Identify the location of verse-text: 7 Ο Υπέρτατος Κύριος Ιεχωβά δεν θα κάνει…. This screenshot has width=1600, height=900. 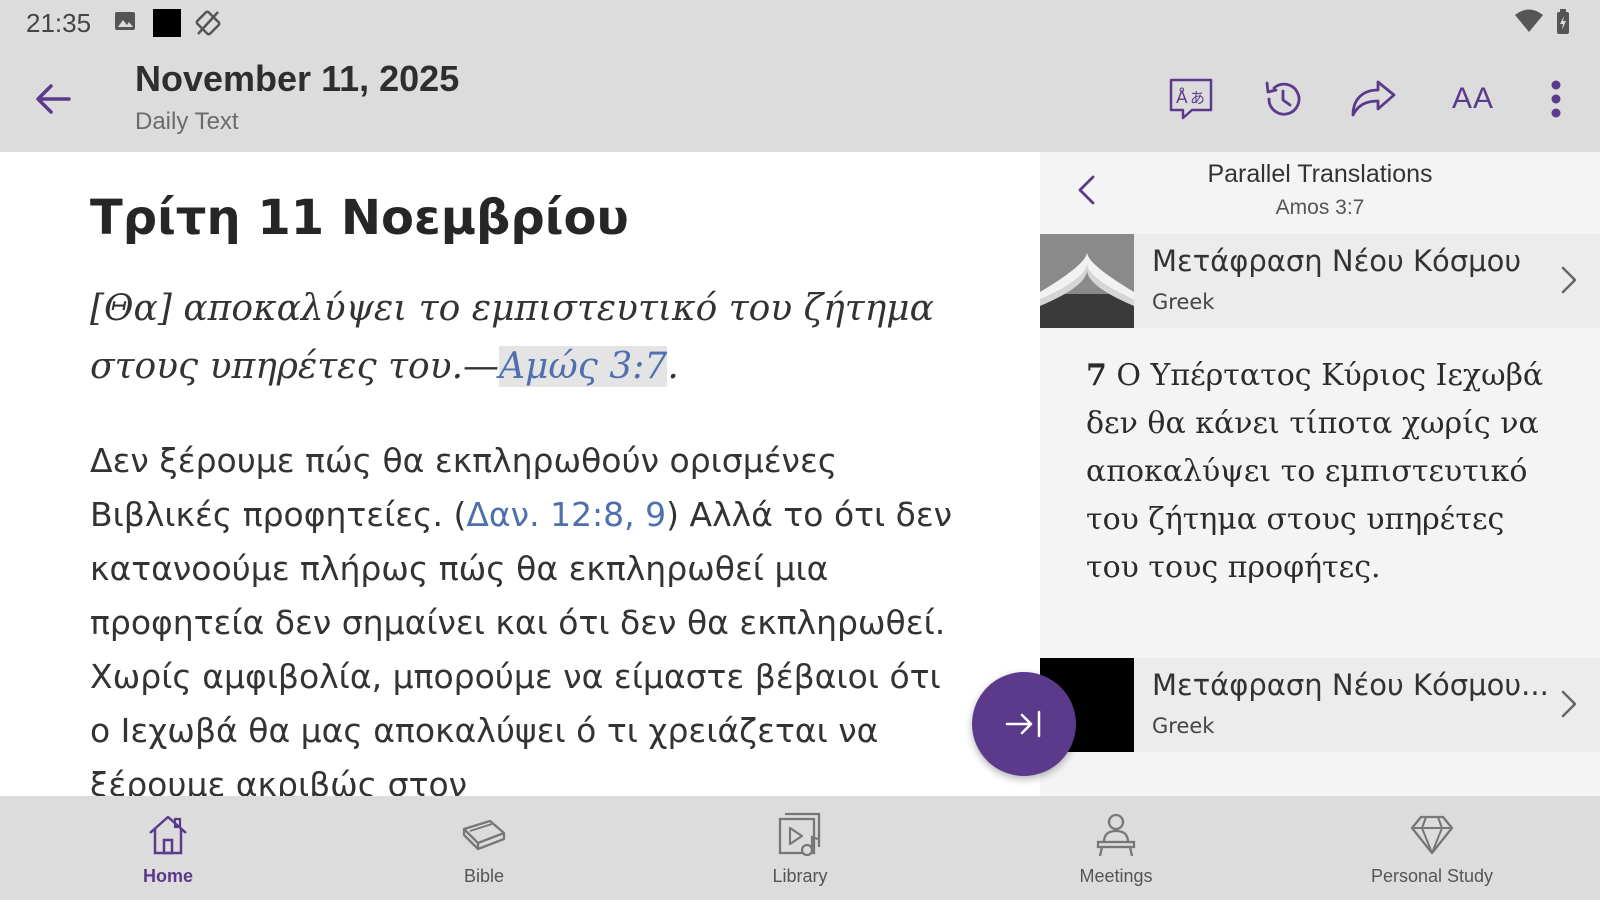
(1326, 472).